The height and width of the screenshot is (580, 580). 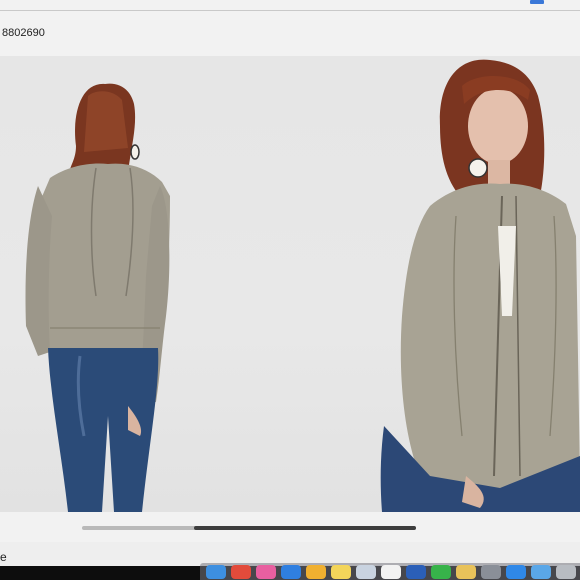 What do you see at coordinates (3, 557) in the screenshot?
I see `edge-text: e` at bounding box center [3, 557].